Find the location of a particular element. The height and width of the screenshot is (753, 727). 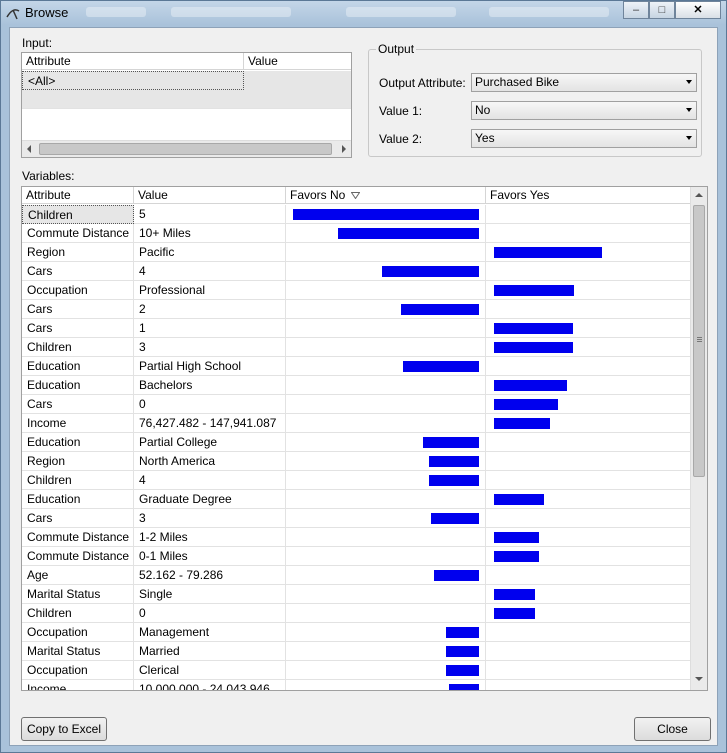

table-row: Education Graduate Degree is located at coordinates (357, 499).